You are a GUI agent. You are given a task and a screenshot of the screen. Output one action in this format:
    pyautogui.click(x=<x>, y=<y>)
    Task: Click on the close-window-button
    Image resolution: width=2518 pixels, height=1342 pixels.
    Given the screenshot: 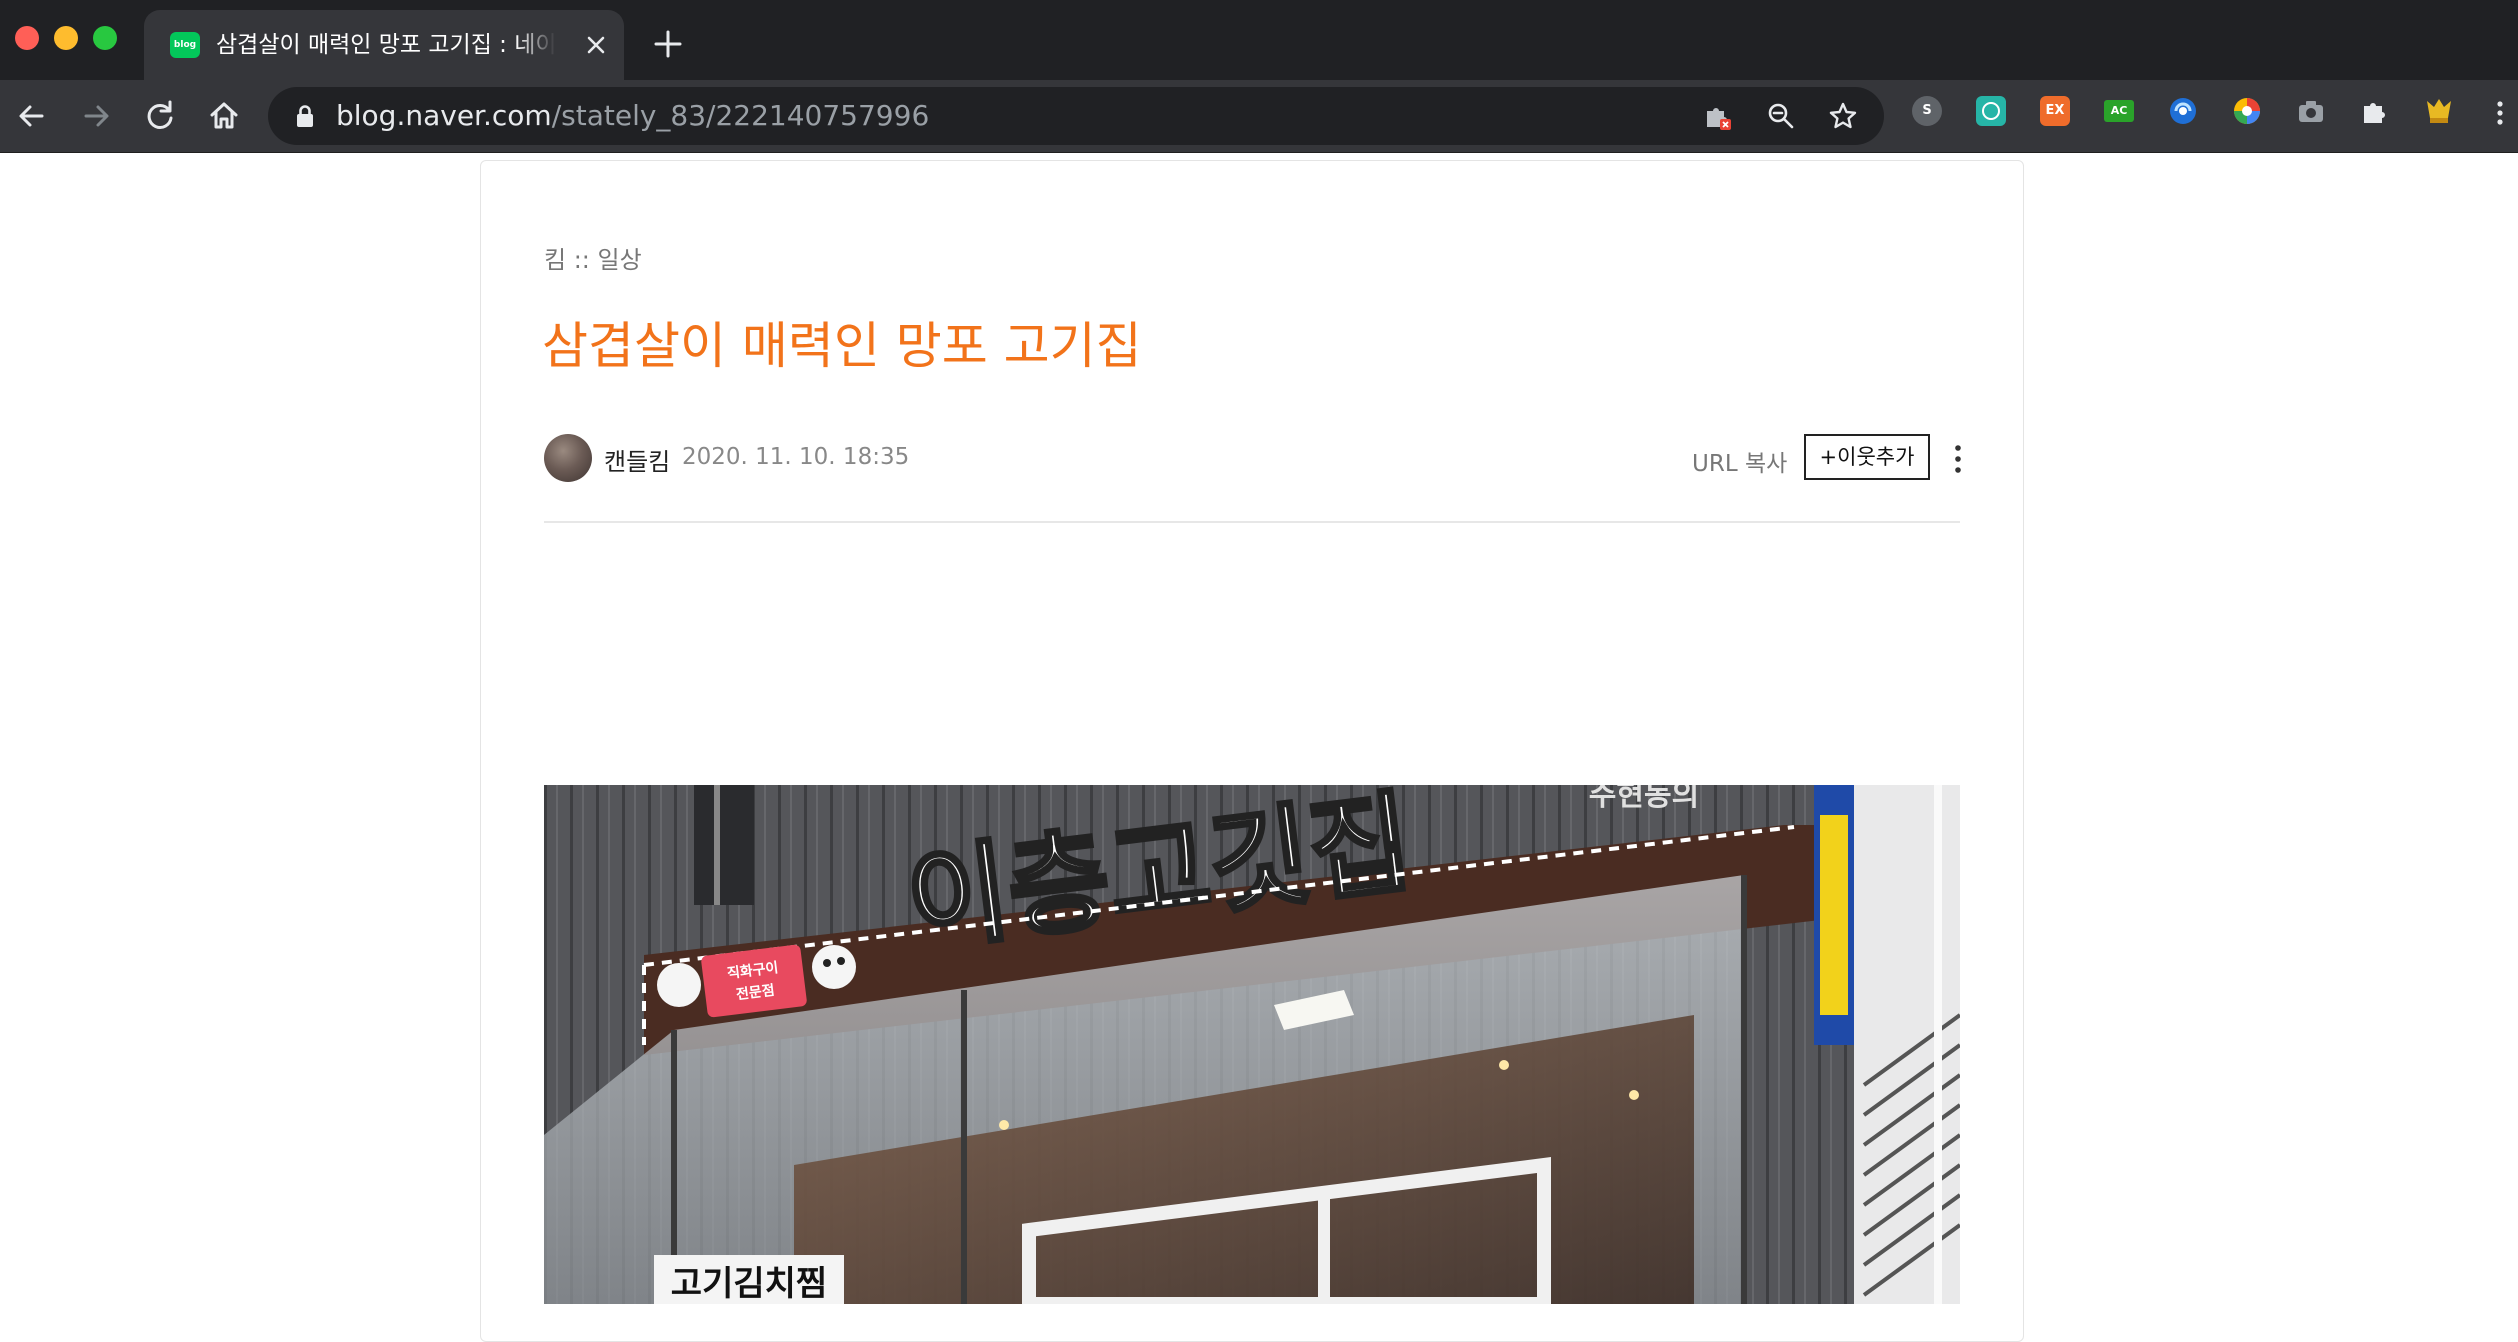 What is the action you would take?
    pyautogui.click(x=27, y=38)
    